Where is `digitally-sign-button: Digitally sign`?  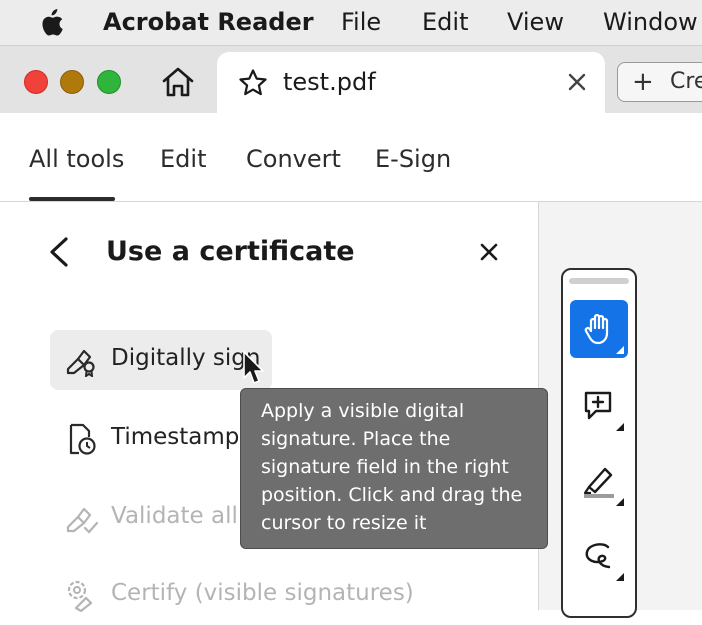
digitally-sign-button: Digitally sign is located at coordinates (161, 360).